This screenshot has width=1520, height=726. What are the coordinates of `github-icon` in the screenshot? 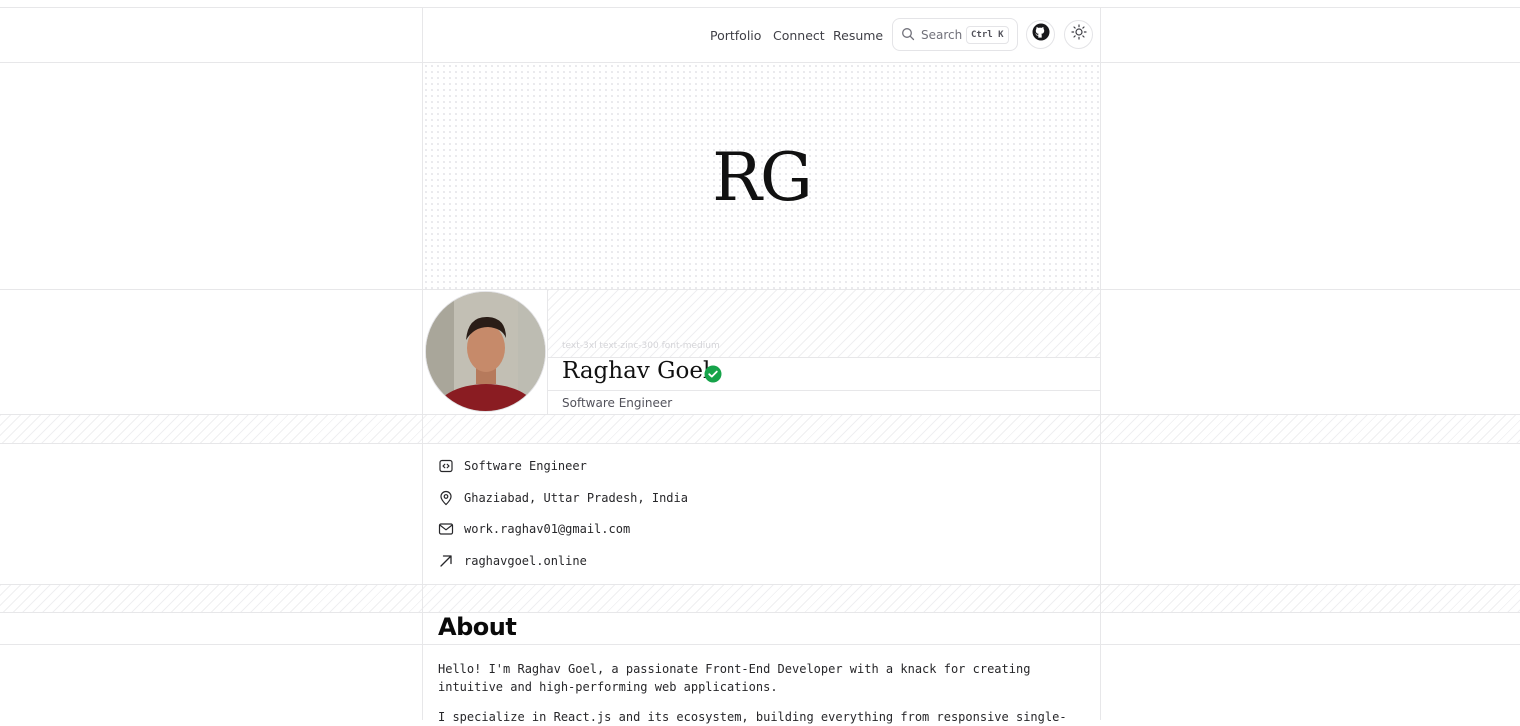 It's located at (1041, 34).